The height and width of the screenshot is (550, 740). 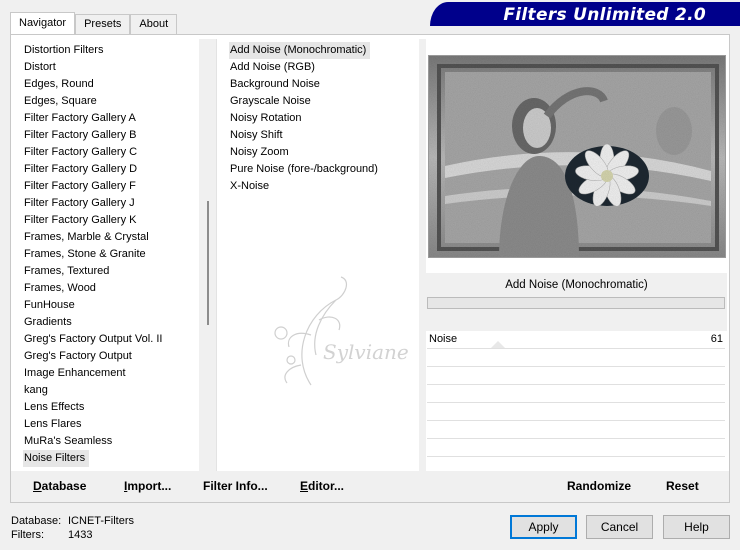 What do you see at coordinates (604, 15) in the screenshot?
I see `banner-title: Filters Unlimited 2.0` at bounding box center [604, 15].